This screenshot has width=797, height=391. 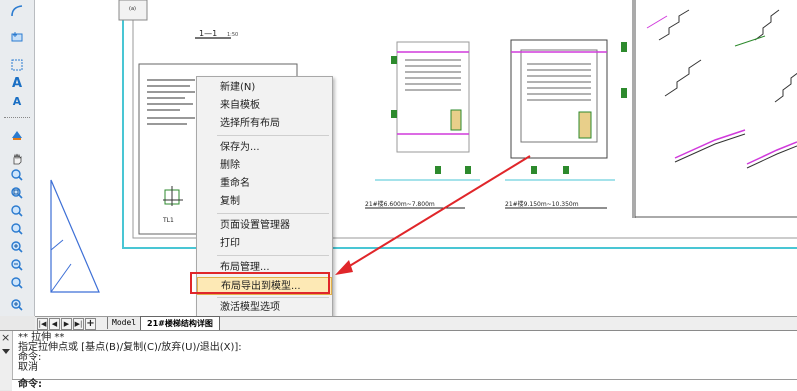 I want to click on last-tab-button: ▶|, so click(x=78, y=324).